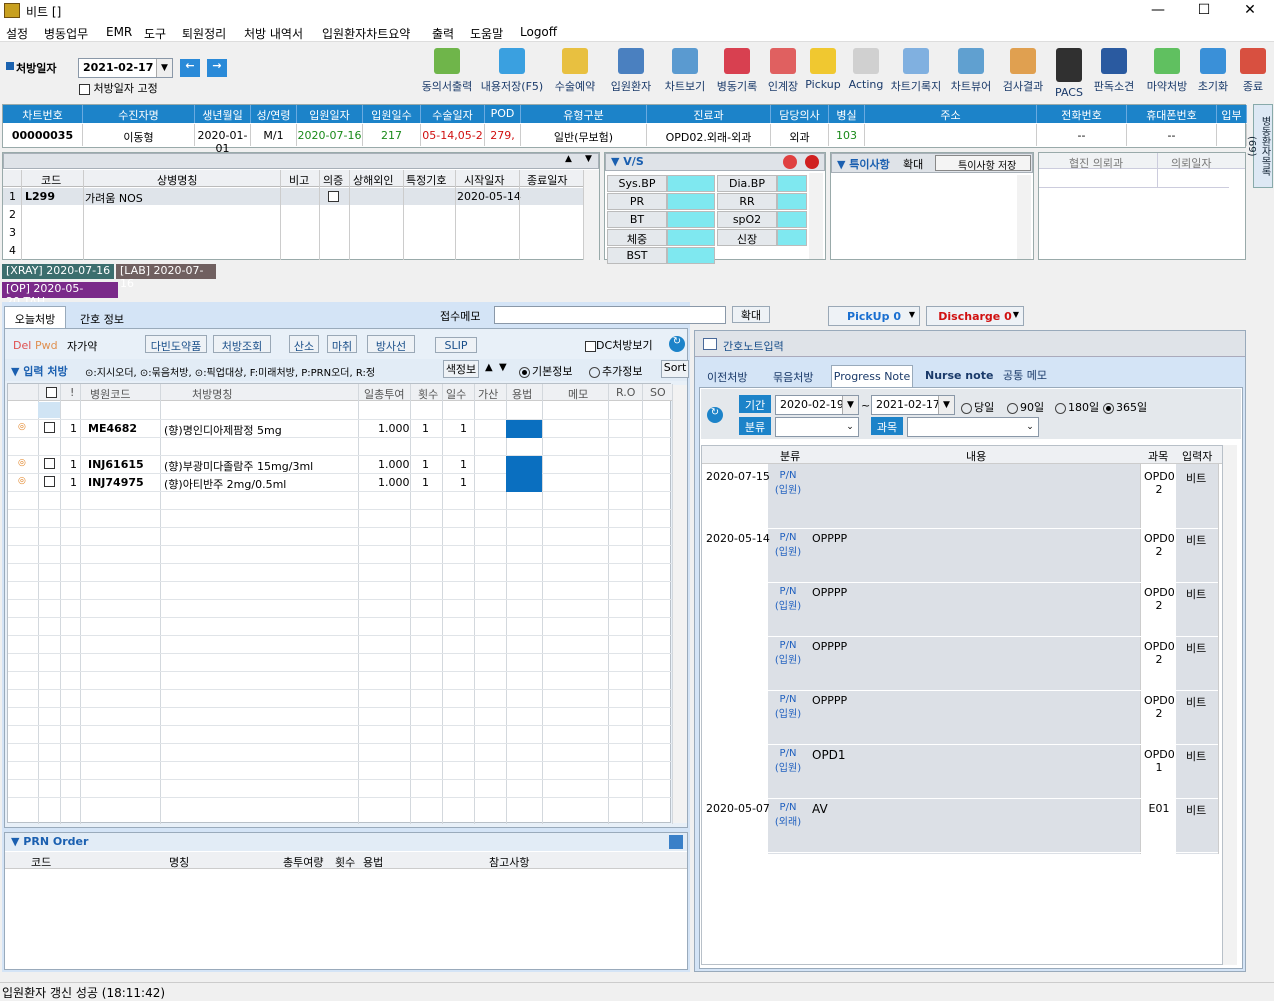 The width and height of the screenshot is (1274, 1001). Describe the element at coordinates (22, 345) in the screenshot. I see `del-button: Del` at that location.